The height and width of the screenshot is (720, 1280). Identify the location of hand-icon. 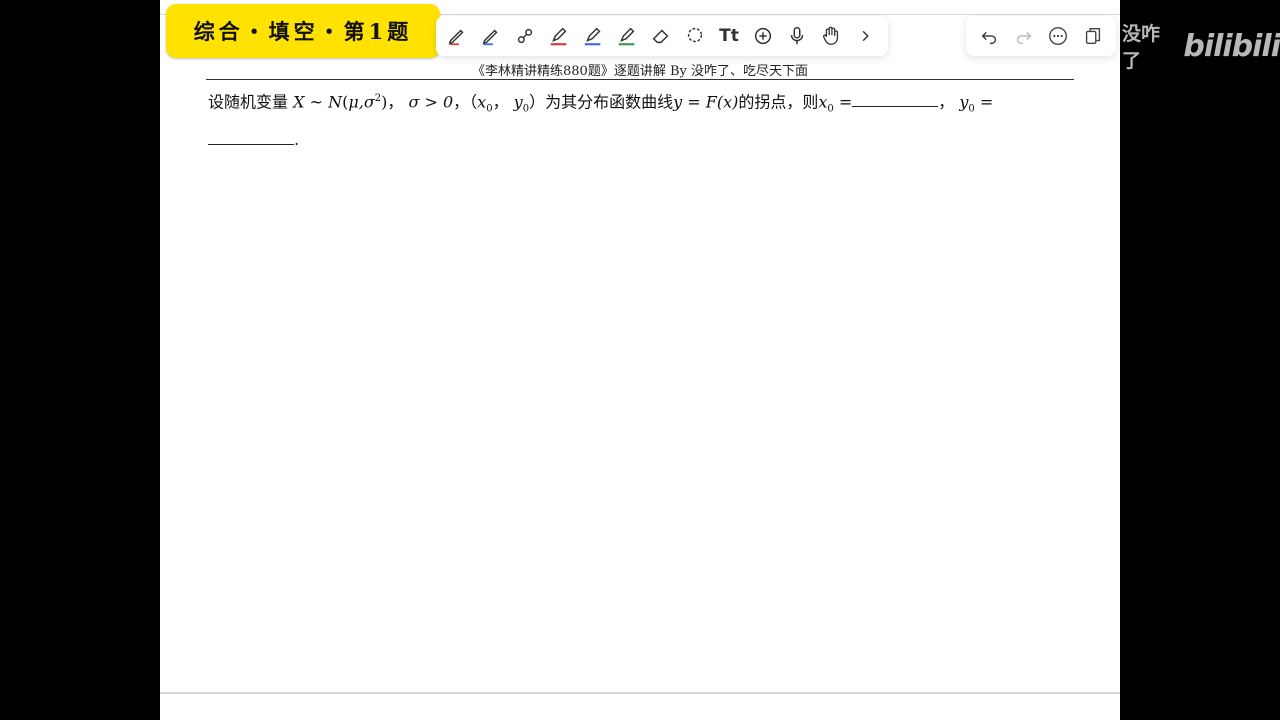
(831, 36).